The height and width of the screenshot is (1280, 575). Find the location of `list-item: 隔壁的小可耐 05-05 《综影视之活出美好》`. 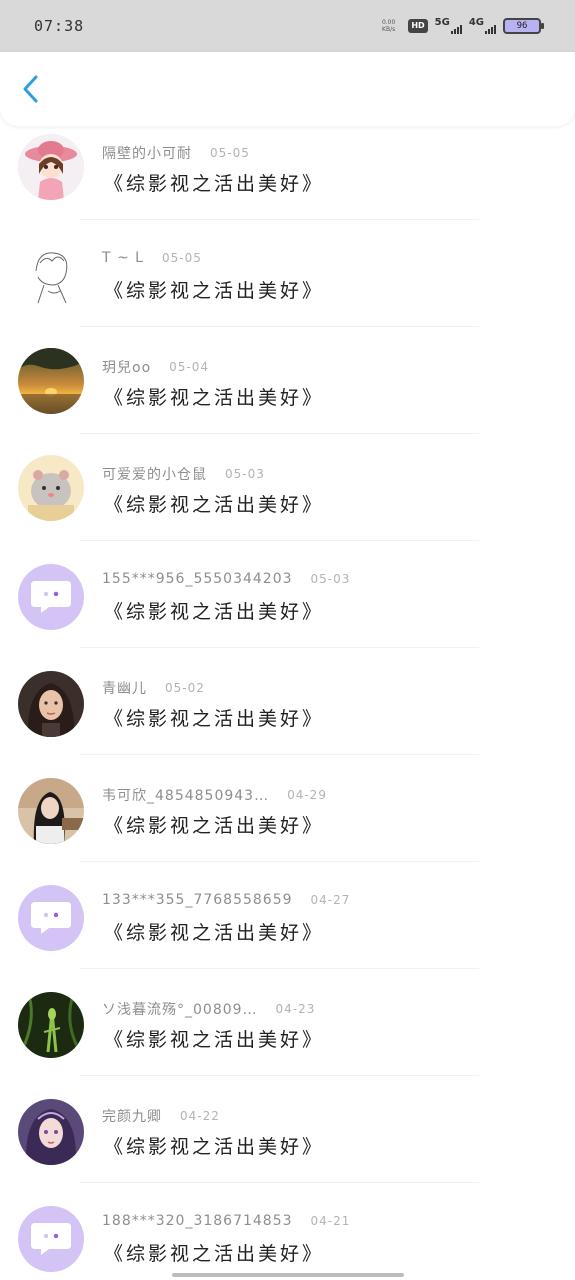

list-item: 隔壁的小可耐 05-05 《综影视之活出美好》 is located at coordinates (287, 179).